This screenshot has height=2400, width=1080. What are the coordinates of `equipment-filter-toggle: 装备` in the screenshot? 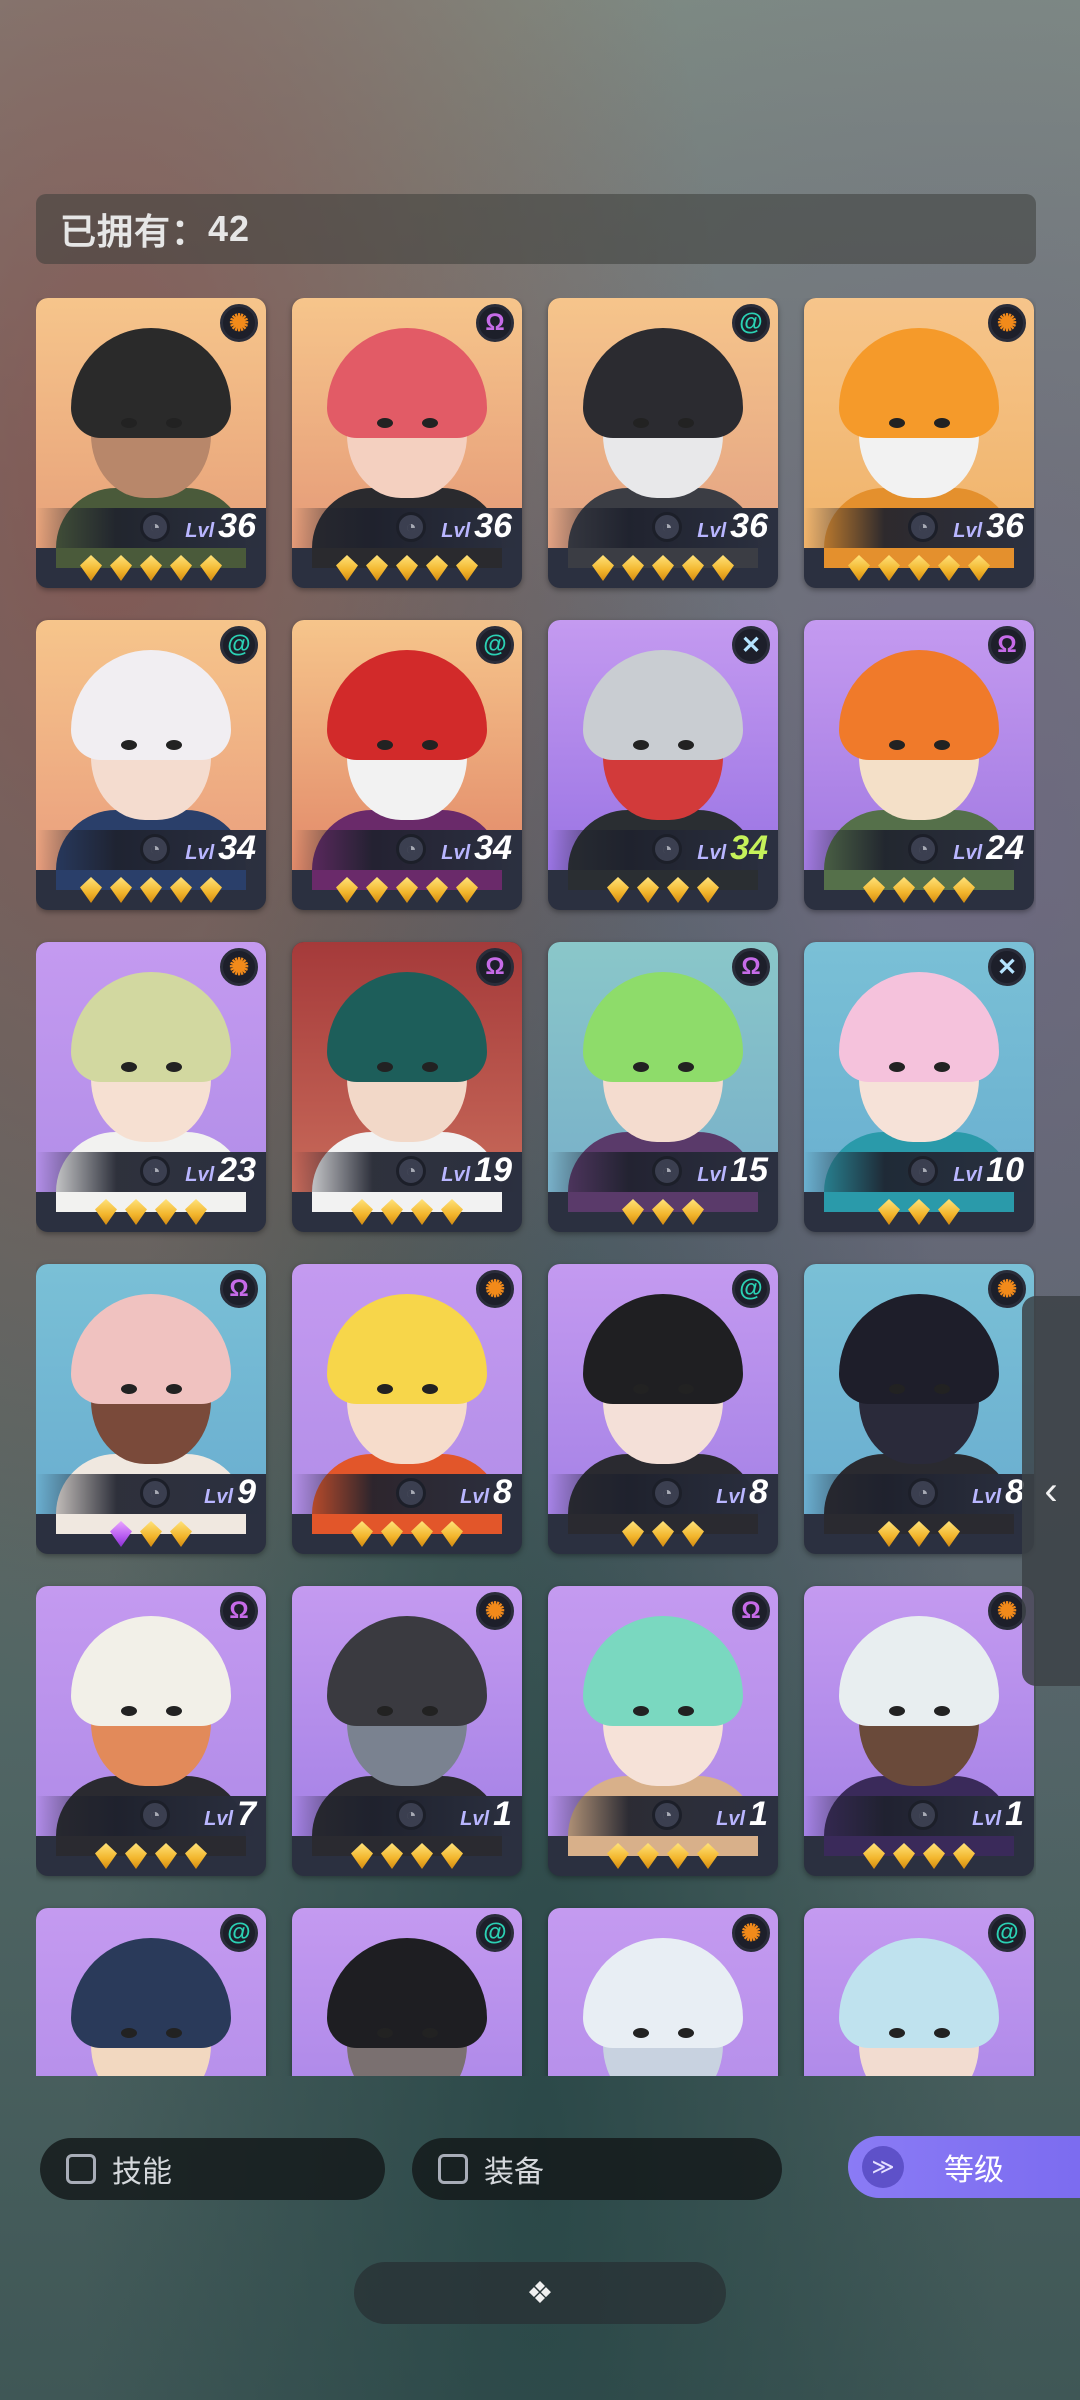 It's located at (597, 2169).